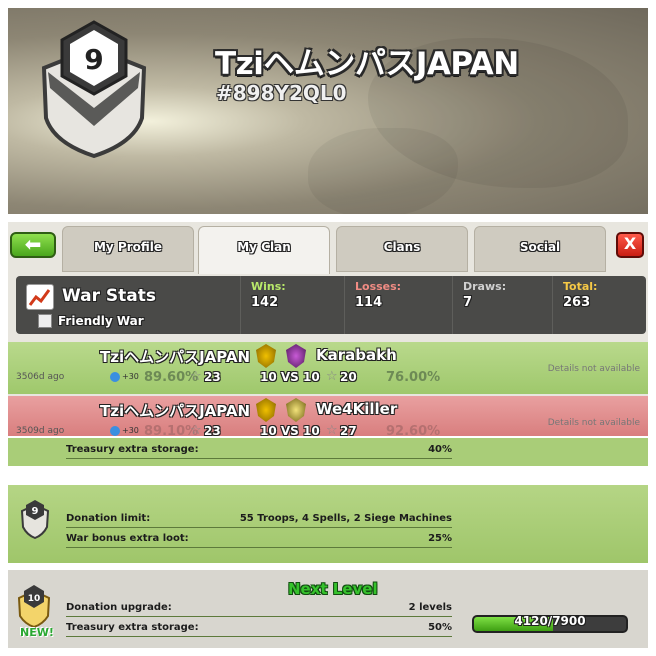  Describe the element at coordinates (40, 431) in the screenshot. I see `war-time-ago: 3509d ago` at that location.